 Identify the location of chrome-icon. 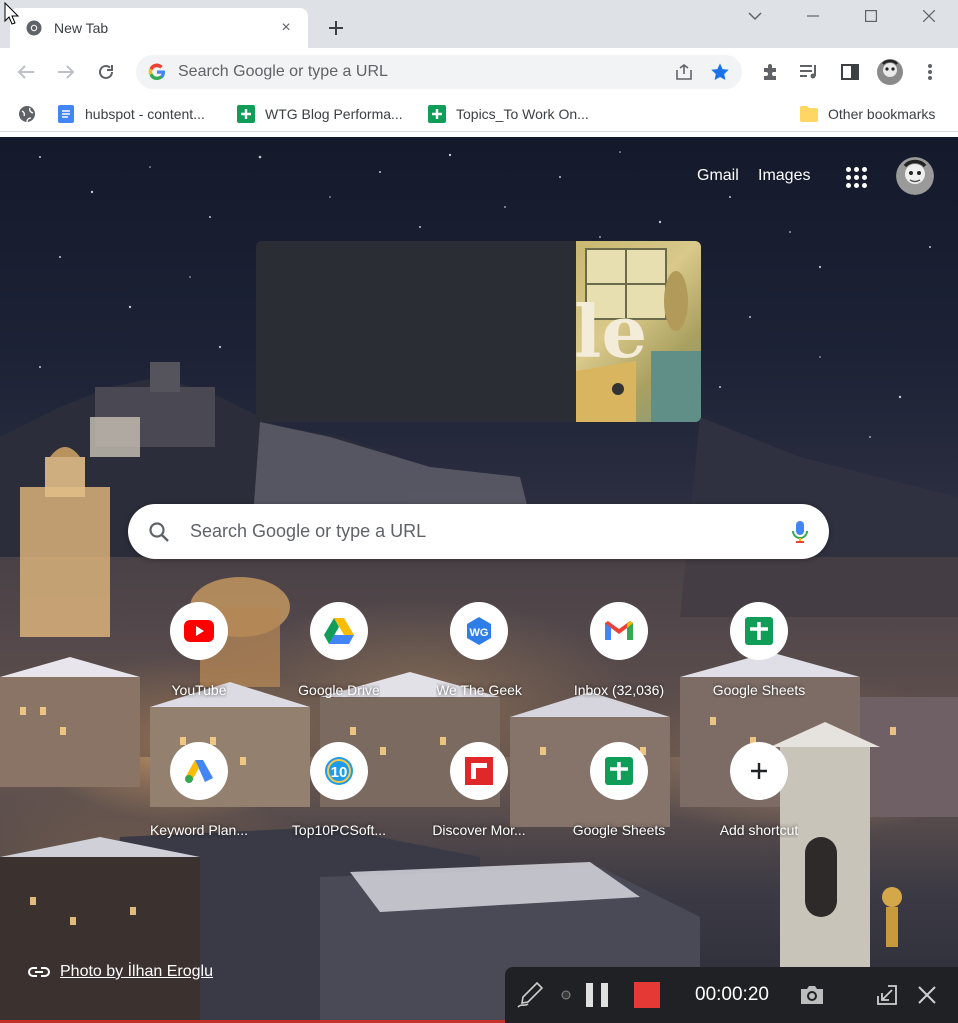
(34, 28).